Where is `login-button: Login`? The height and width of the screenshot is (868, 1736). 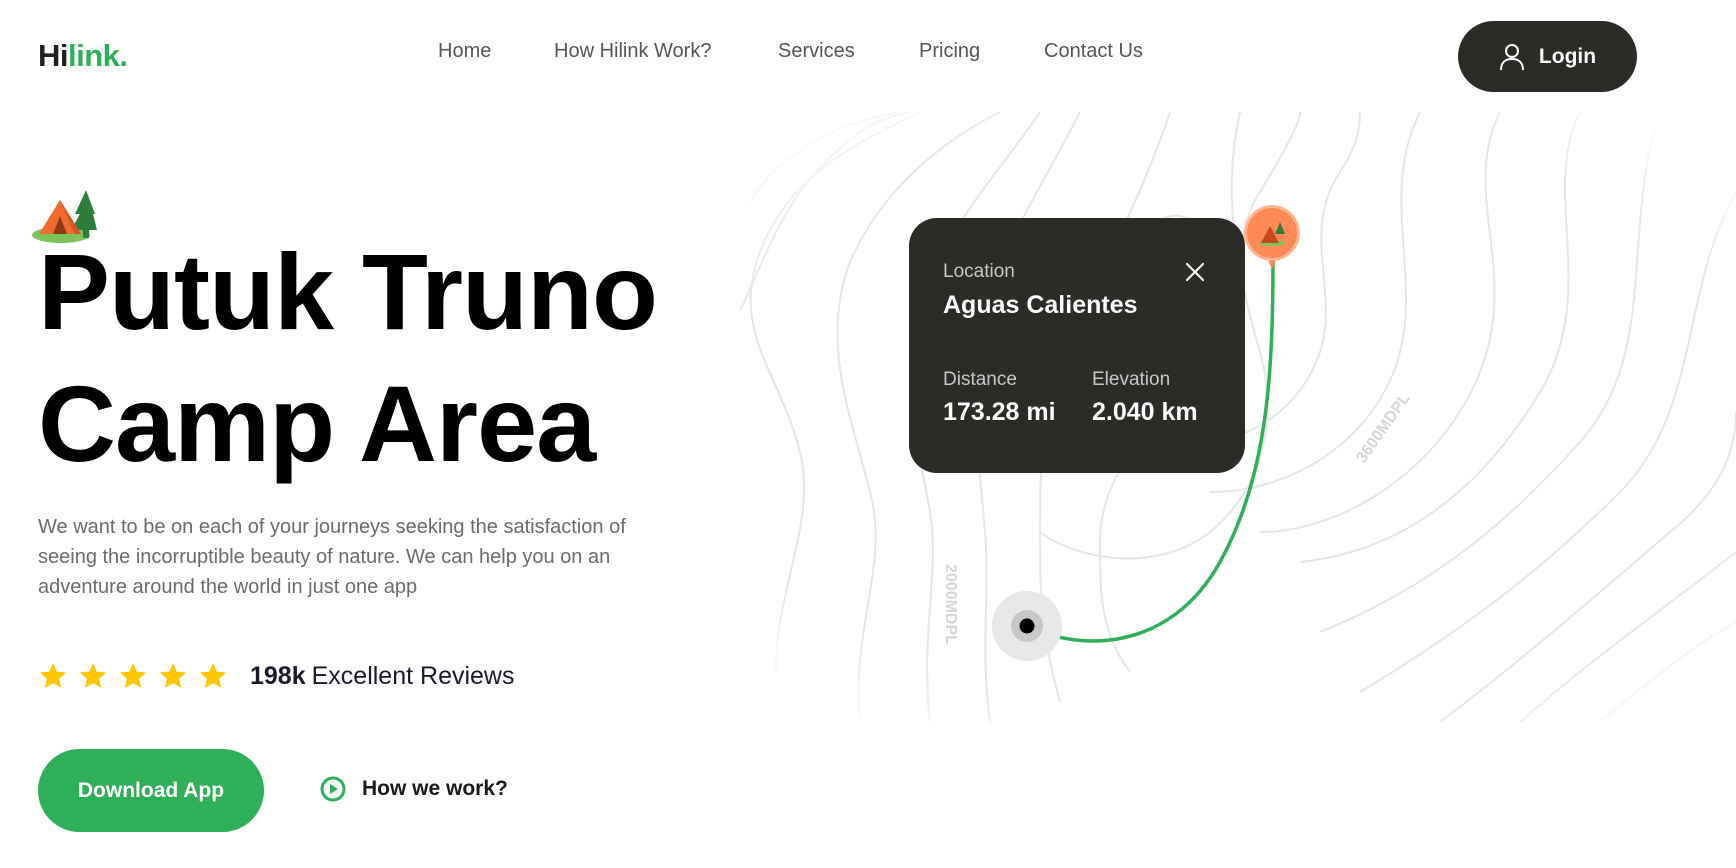
login-button: Login is located at coordinates (1547, 56).